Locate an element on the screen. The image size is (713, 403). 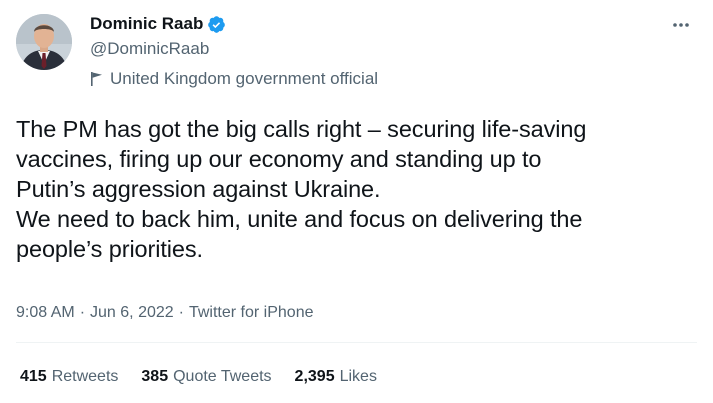
retweets-label: Retweets is located at coordinates (85, 376).